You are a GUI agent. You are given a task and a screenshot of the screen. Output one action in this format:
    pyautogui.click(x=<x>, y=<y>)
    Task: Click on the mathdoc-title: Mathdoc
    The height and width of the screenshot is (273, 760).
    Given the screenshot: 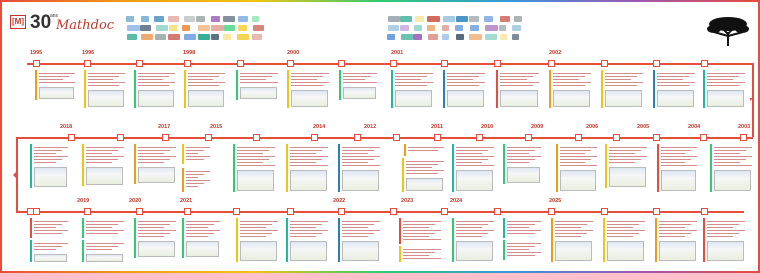 What is the action you would take?
    pyautogui.click(x=85, y=25)
    